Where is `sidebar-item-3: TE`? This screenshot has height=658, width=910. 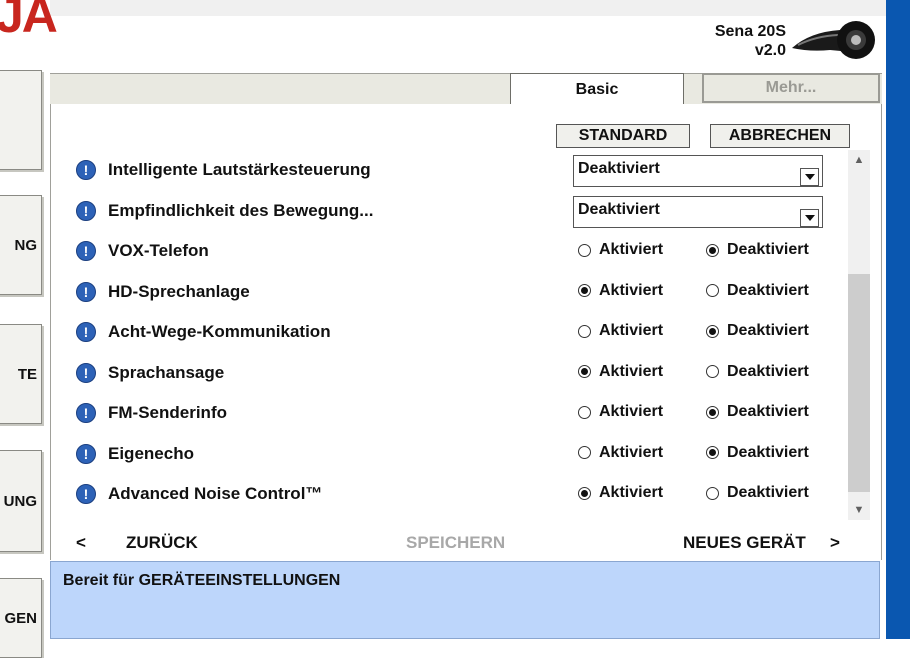 sidebar-item-3: TE is located at coordinates (21, 374).